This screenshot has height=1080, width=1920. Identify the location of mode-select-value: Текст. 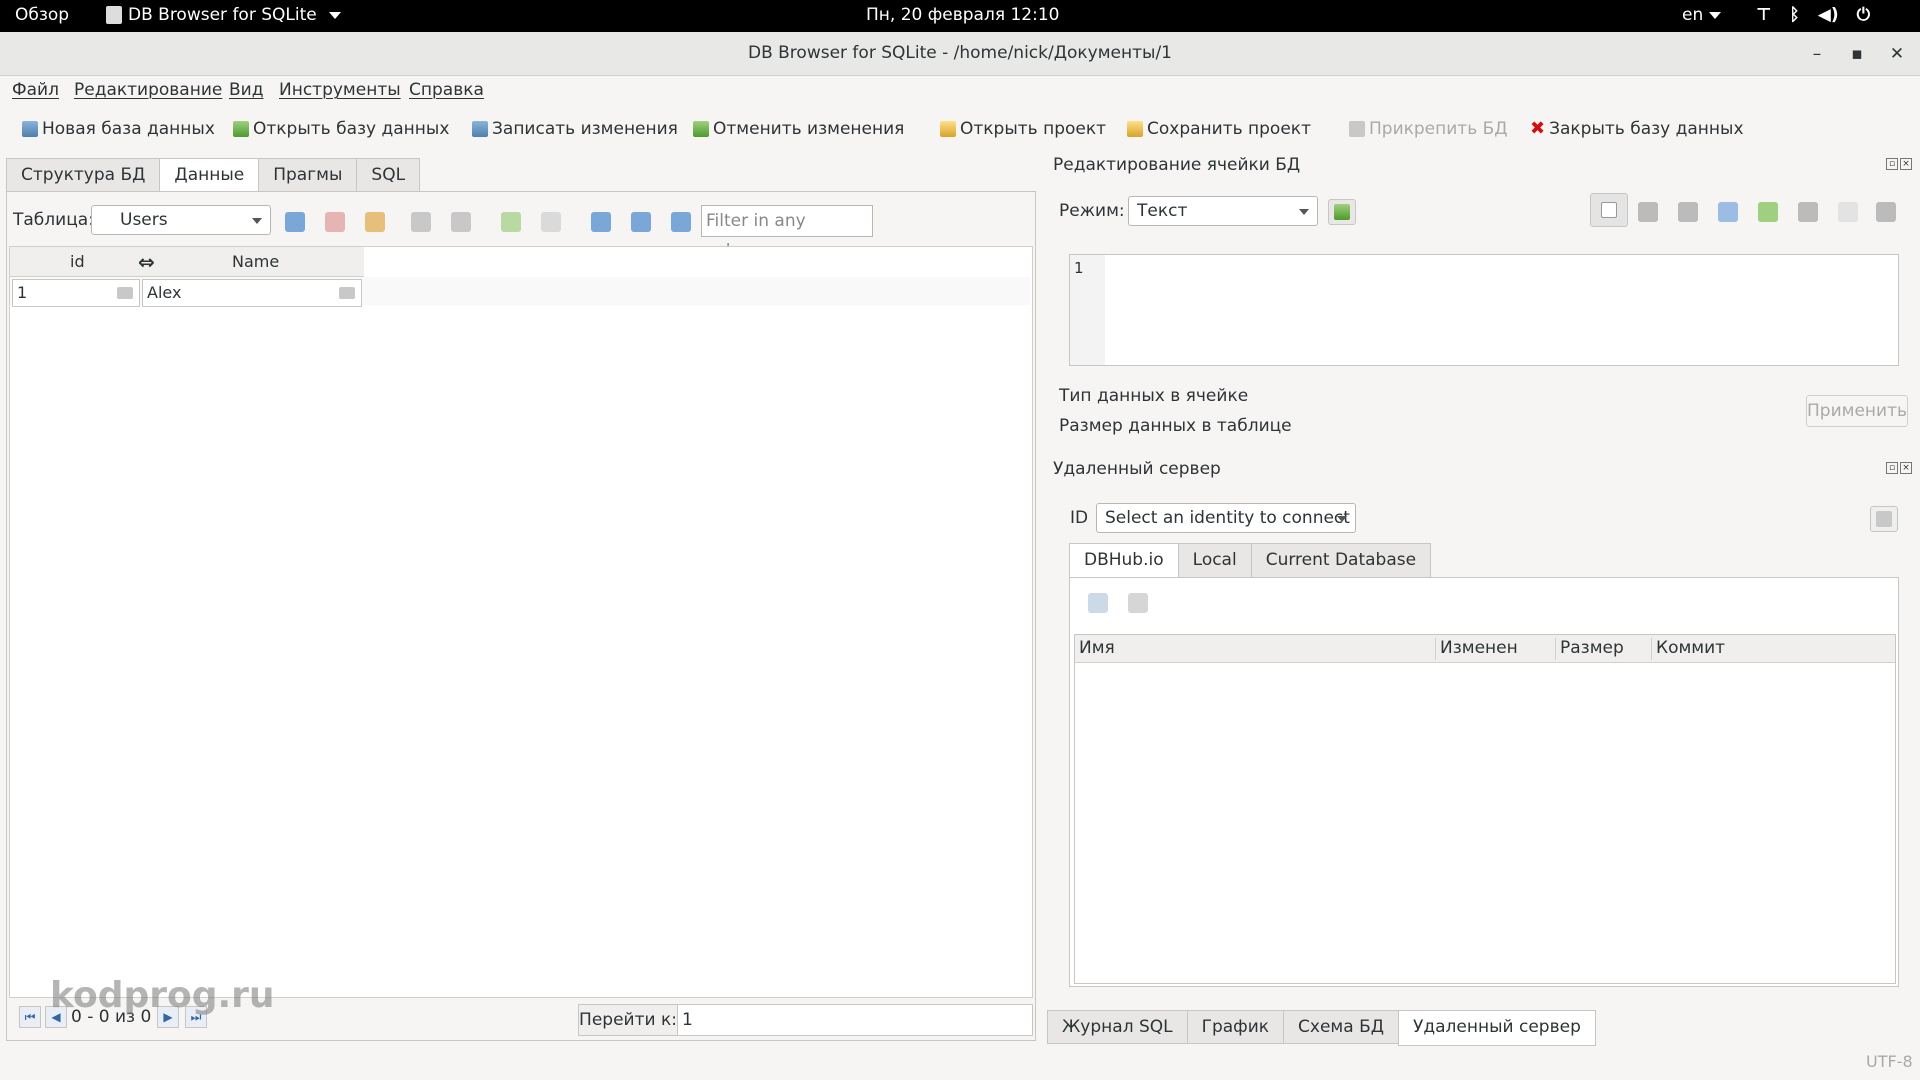
(1162, 211).